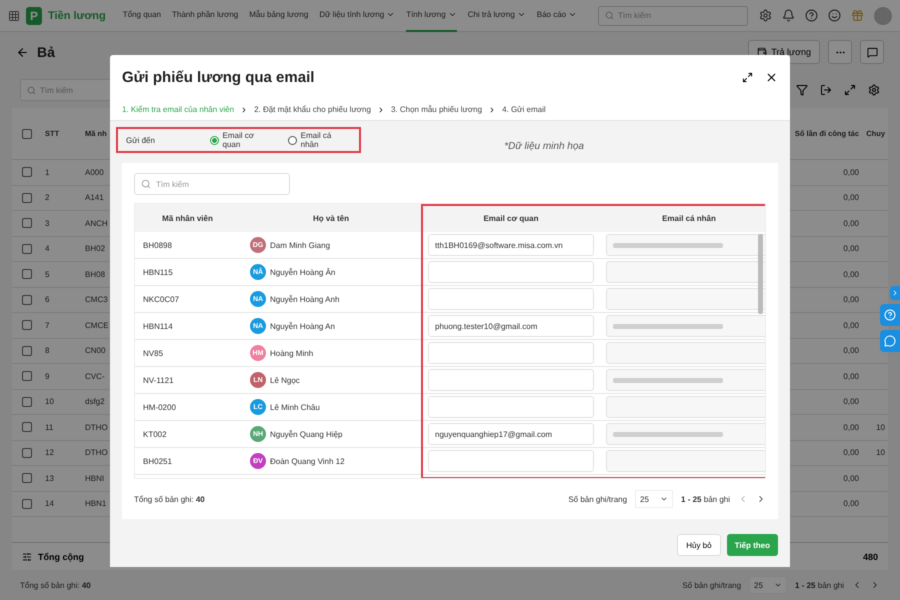 This screenshot has height=600, width=900. I want to click on table-cell-text: 9, so click(47, 376).